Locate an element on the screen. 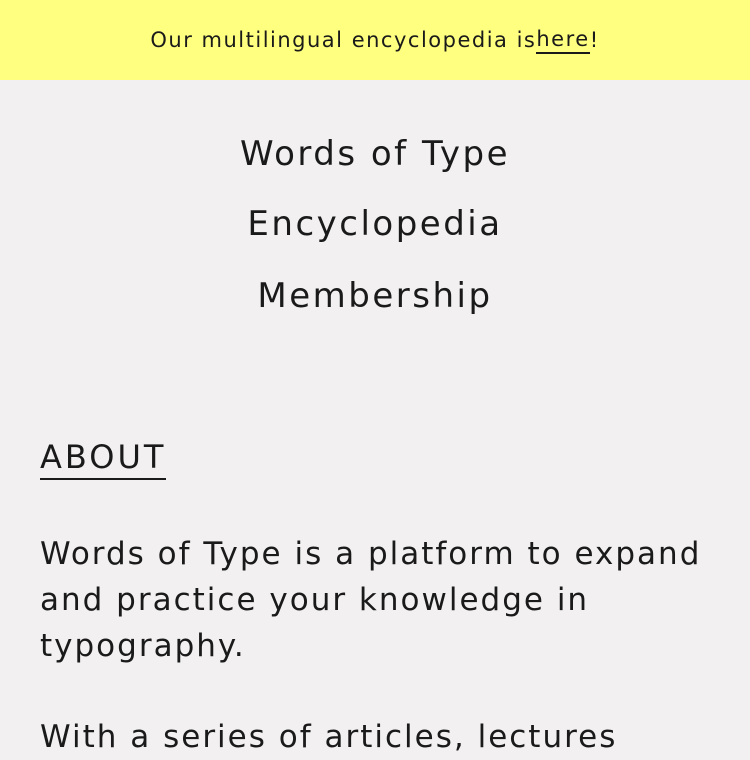 Image resolution: width=750 pixels, height=760 pixels. announcement-banner: Our multilingual encyclopedia is here! is located at coordinates (375, 40).